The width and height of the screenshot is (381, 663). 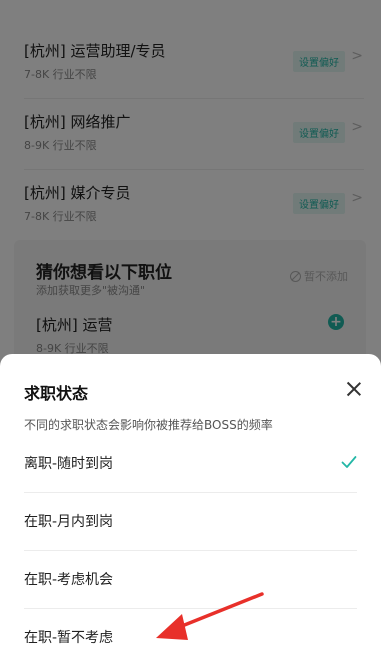 What do you see at coordinates (148, 425) in the screenshot?
I see `sheet-description: 不同的求职状态会影响你被推荐给BOSS的频率` at bounding box center [148, 425].